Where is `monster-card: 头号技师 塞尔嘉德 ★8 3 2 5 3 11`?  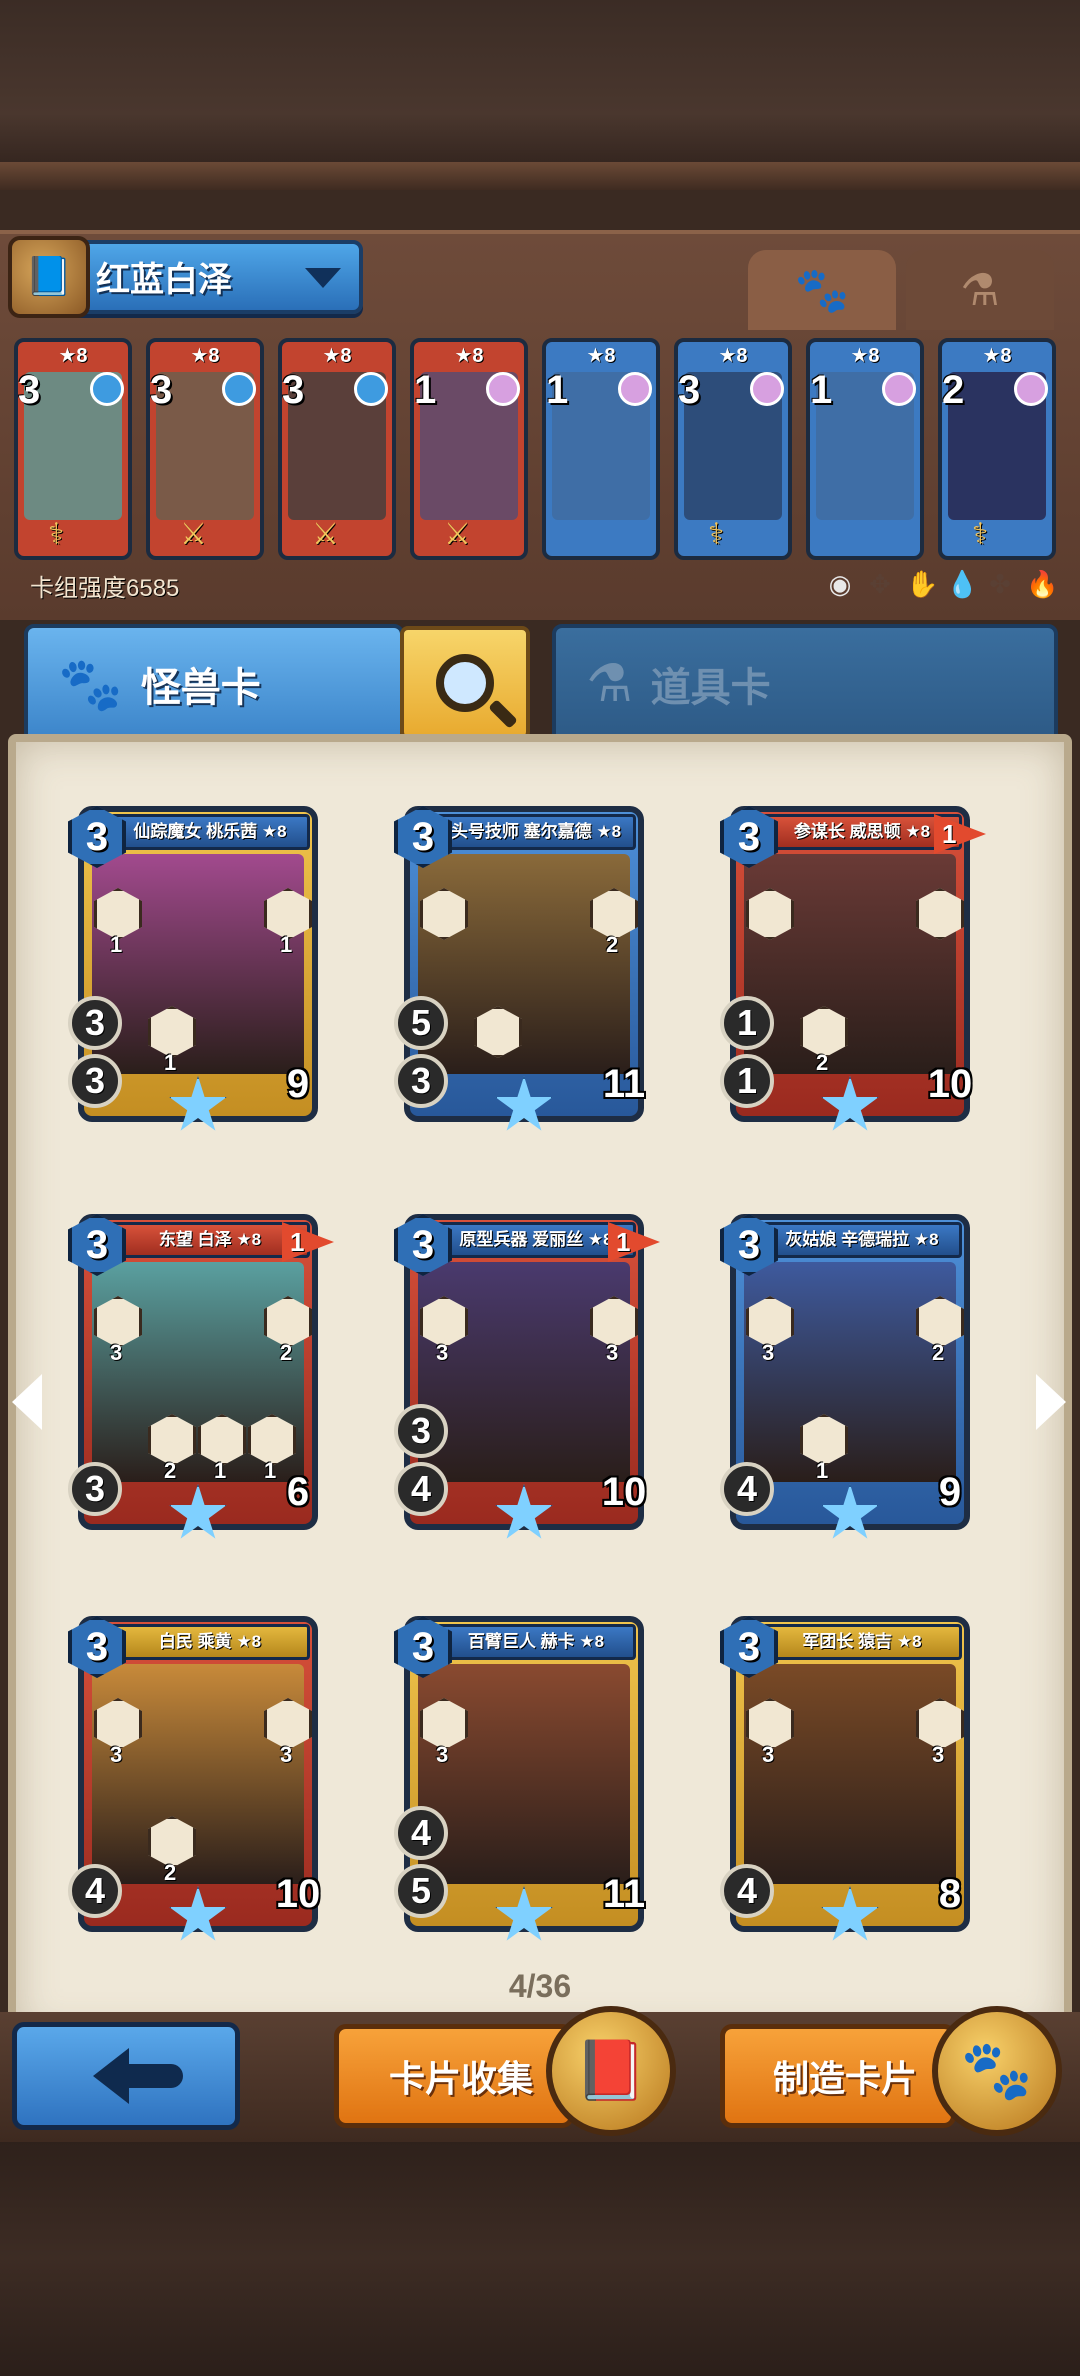 monster-card: 头号技师 塞尔嘉德 ★8 3 2 5 3 11 is located at coordinates (524, 971).